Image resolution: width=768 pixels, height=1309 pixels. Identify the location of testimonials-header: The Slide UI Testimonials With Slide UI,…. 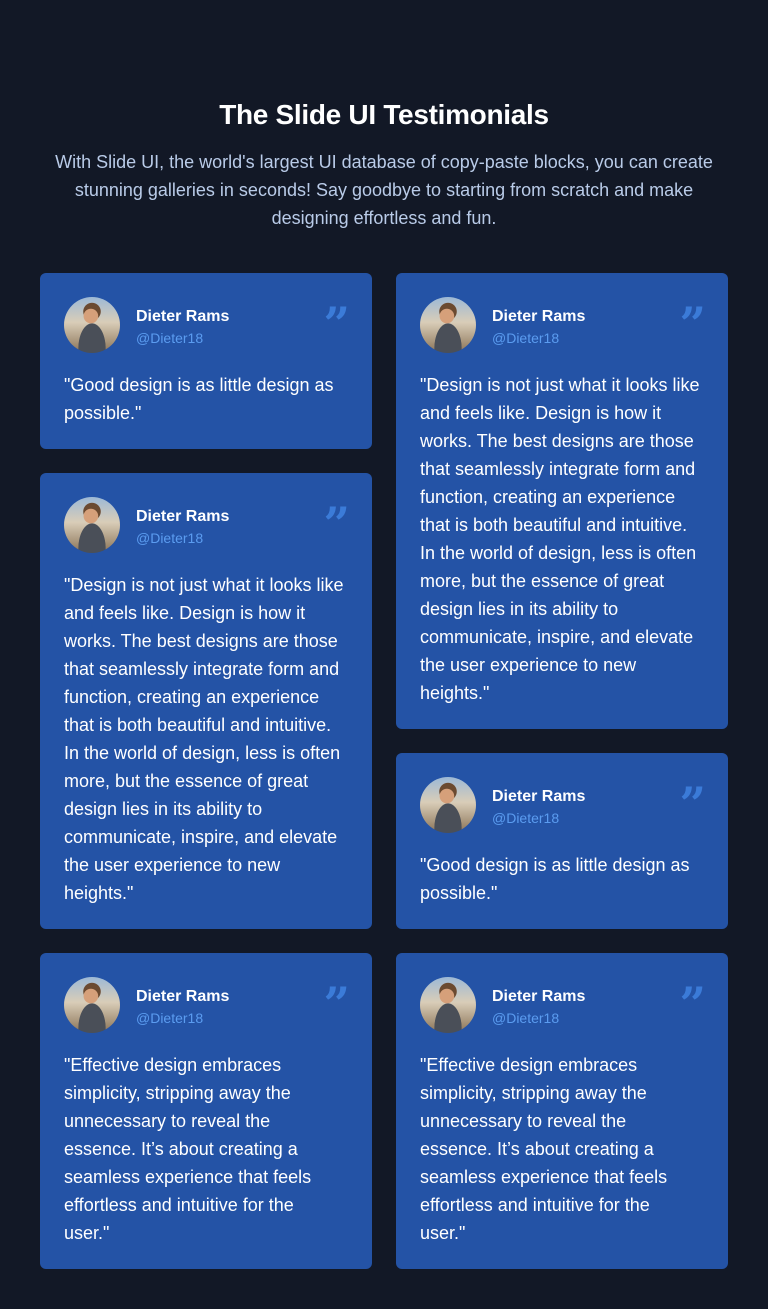
(384, 164).